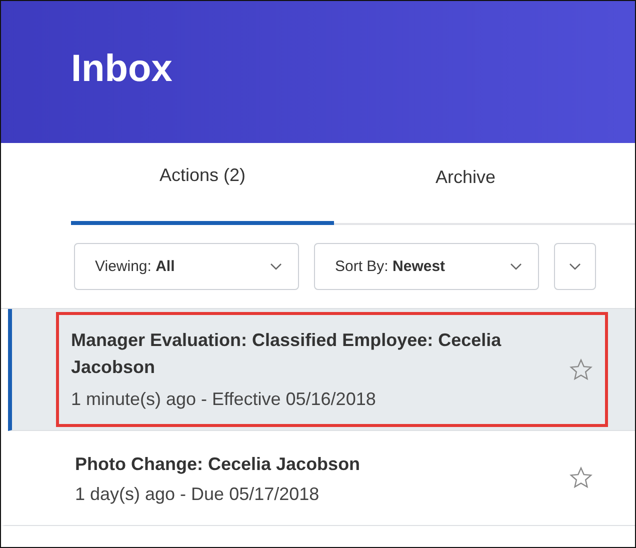 This screenshot has width=636, height=548. I want to click on tab: Archive, so click(465, 184).